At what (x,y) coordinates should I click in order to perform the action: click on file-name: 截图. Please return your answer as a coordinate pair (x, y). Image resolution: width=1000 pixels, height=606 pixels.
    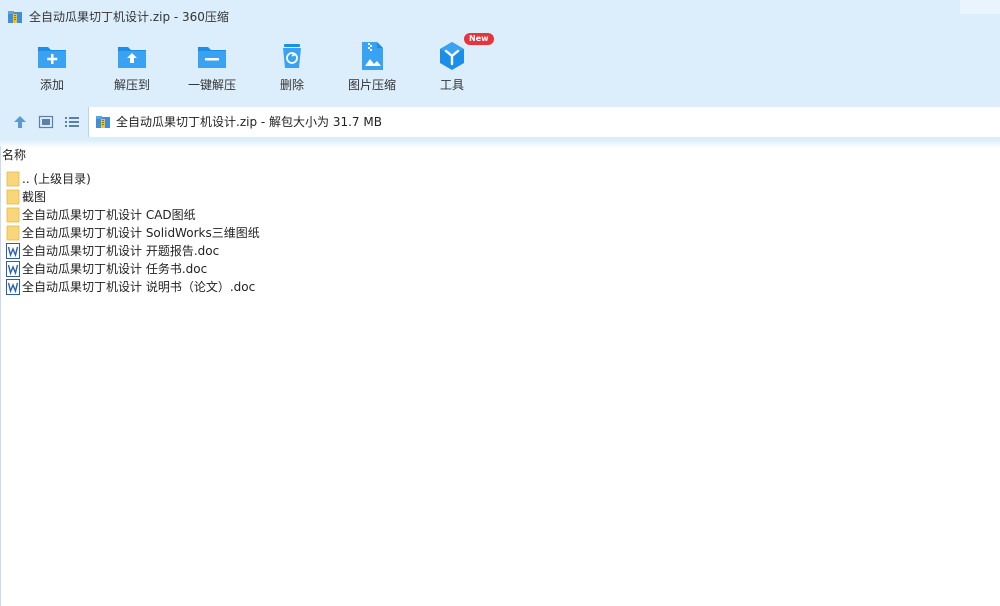
    Looking at the image, I should click on (34, 197).